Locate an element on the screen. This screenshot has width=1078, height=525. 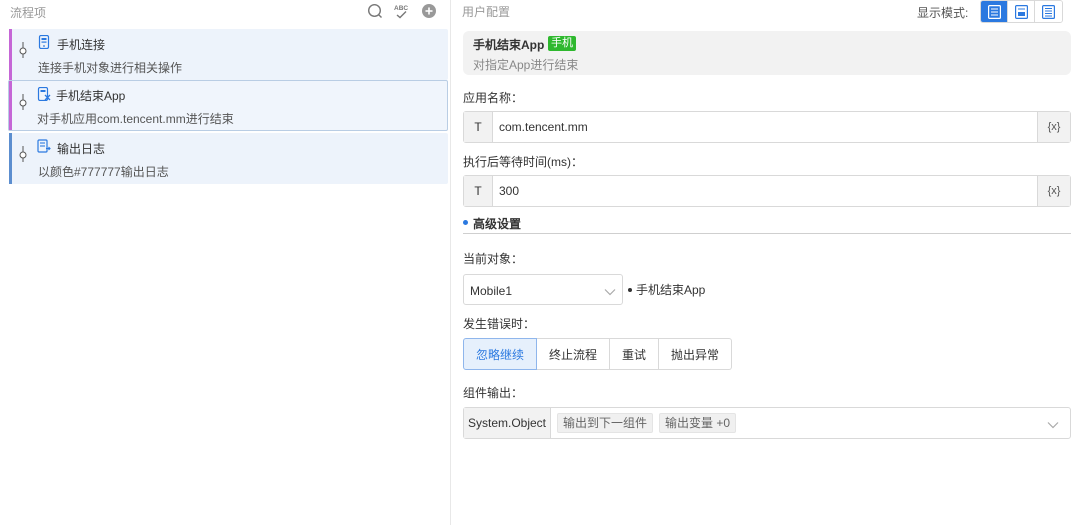
app-name-label: 应用名称： is located at coordinates (493, 98).